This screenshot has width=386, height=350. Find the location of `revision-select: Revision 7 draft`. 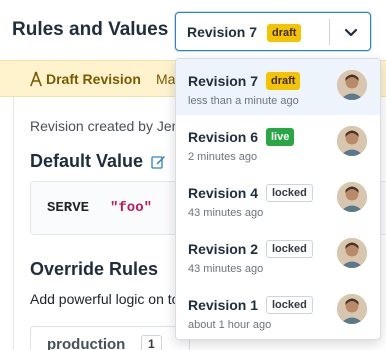

revision-select: Revision 7 draft is located at coordinates (273, 31).